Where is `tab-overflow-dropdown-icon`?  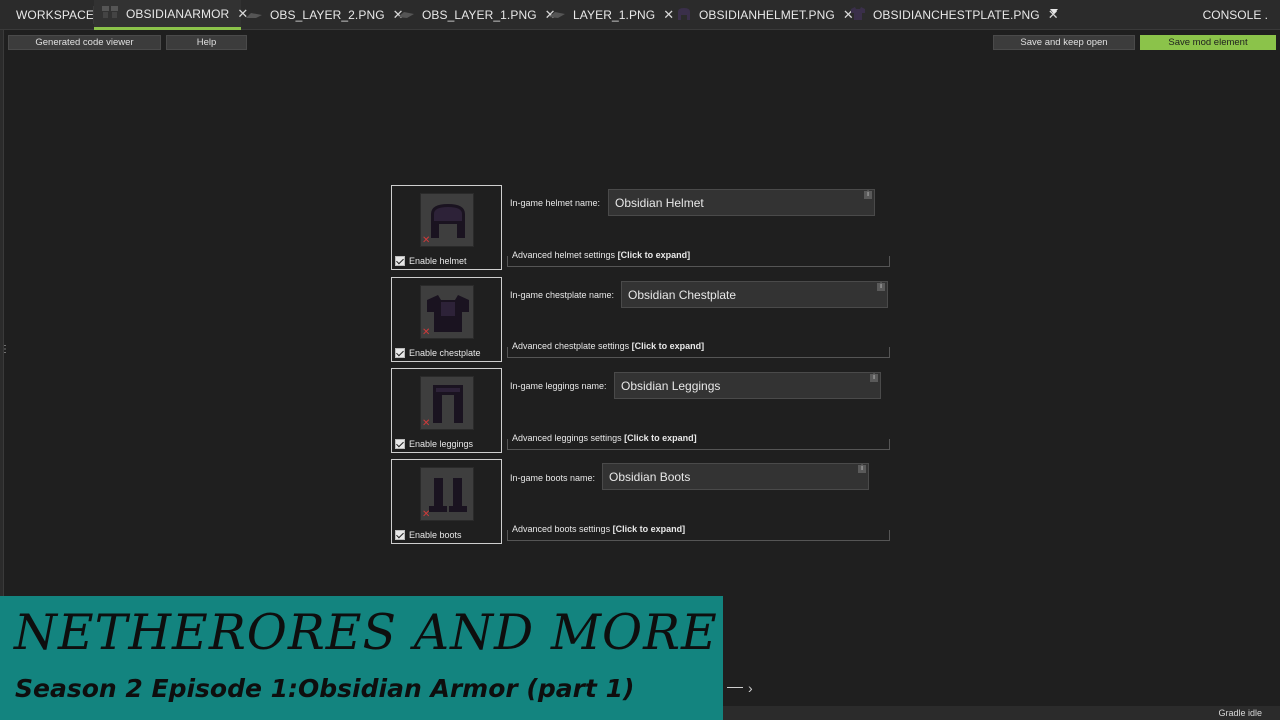 tab-overflow-dropdown-icon is located at coordinates (1054, 11).